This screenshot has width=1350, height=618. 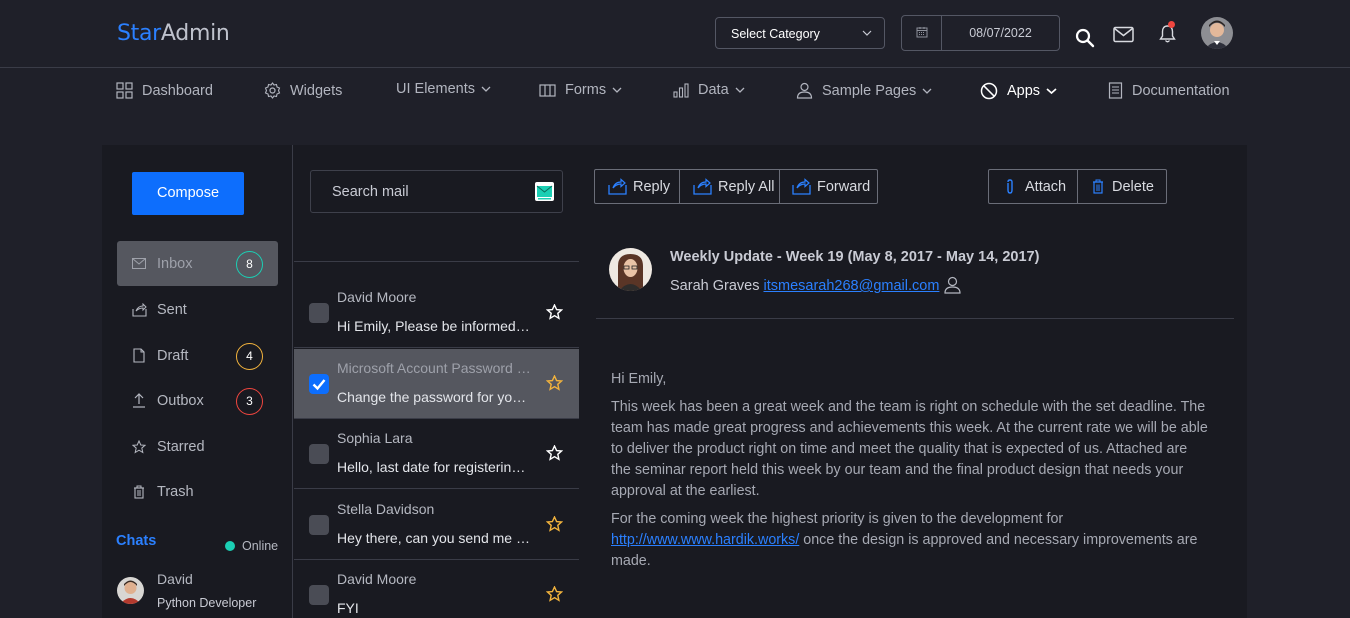 What do you see at coordinates (705, 540) in the screenshot?
I see `message-link: http://www.www.hardik.works/` at bounding box center [705, 540].